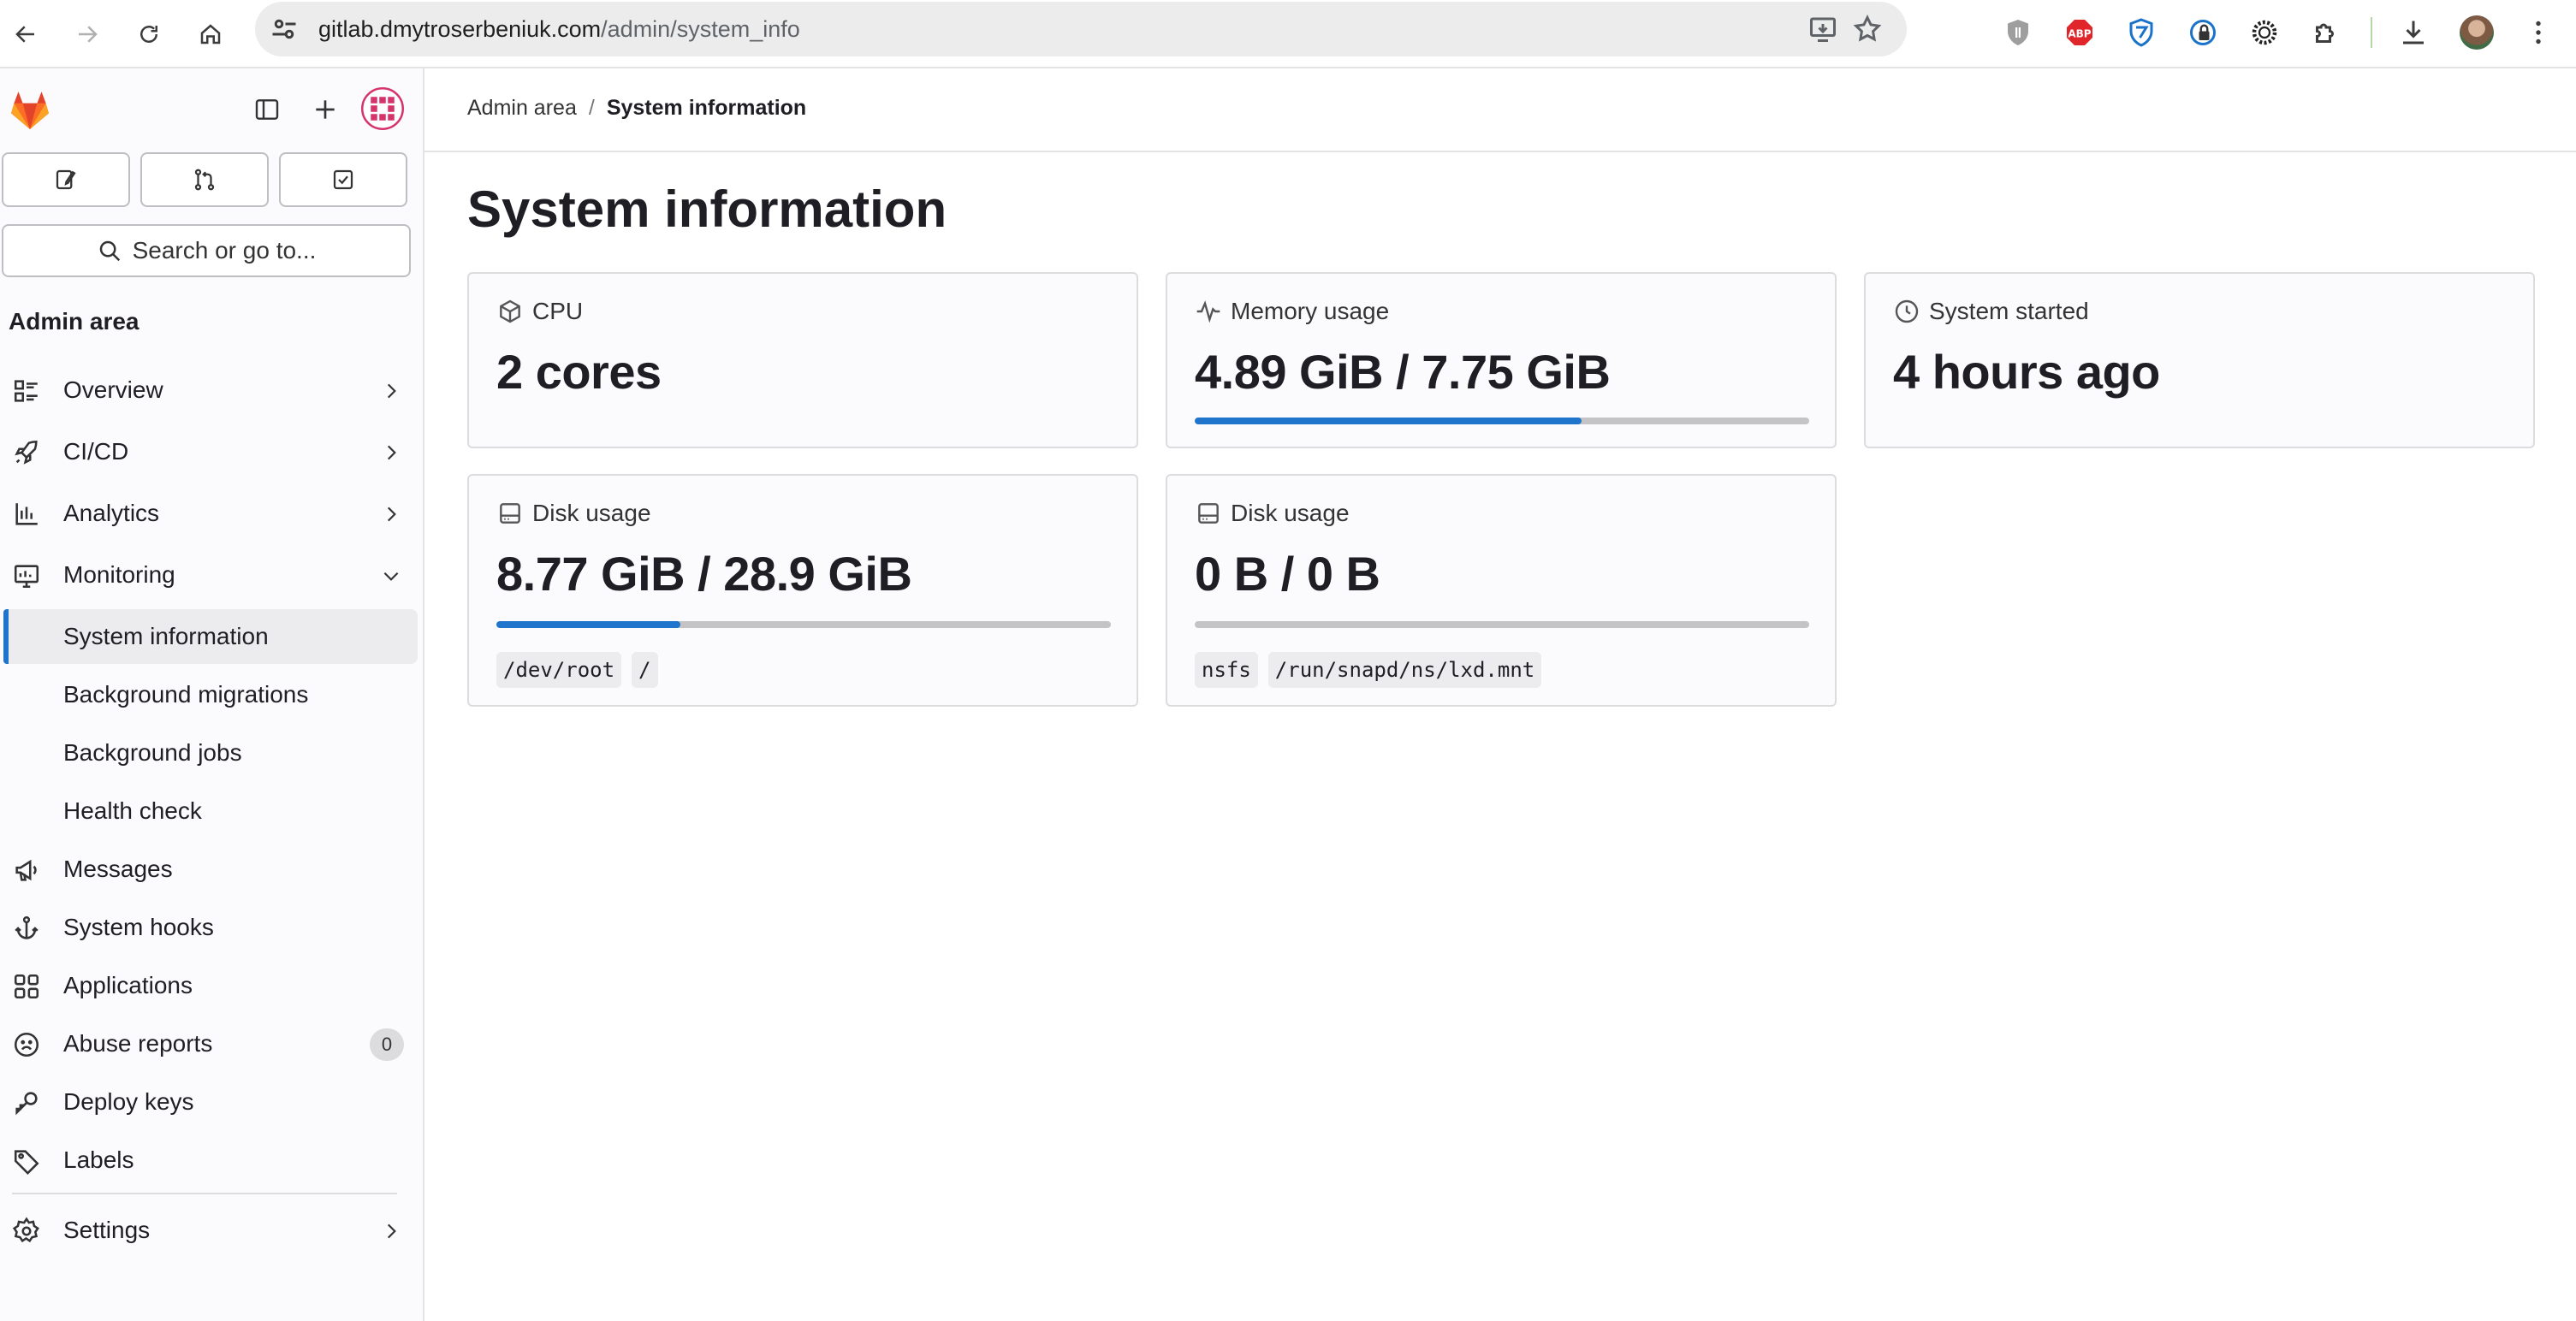 The height and width of the screenshot is (1321, 2576). Describe the element at coordinates (1226, 670) in the screenshot. I see `disk-device-chip: nsfs` at that location.